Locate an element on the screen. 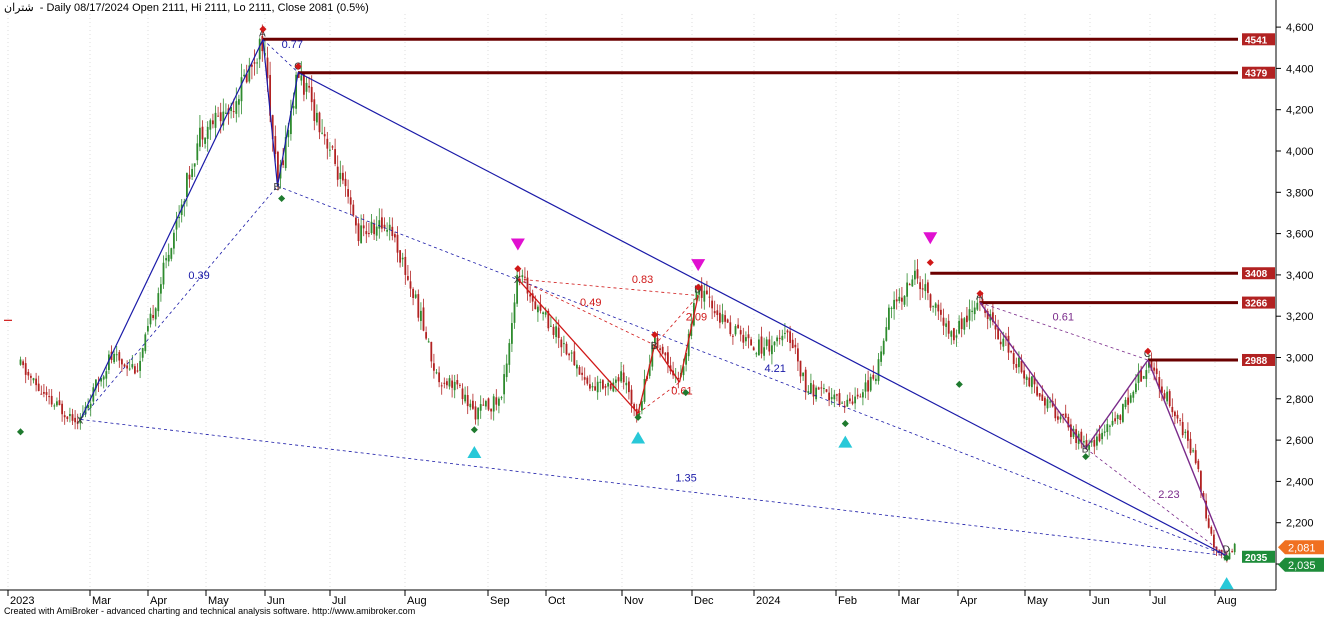 The width and height of the screenshot is (1336, 619). y-tick-label: 3,200 is located at coordinates (1300, 317).